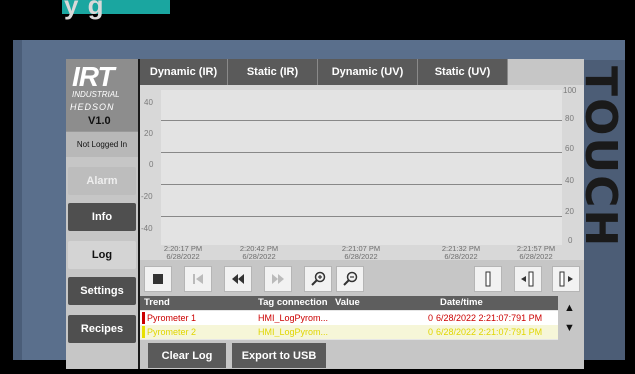 The image size is (635, 374). What do you see at coordinates (528, 279) in the screenshot?
I see `ruler-left-icon` at bounding box center [528, 279].